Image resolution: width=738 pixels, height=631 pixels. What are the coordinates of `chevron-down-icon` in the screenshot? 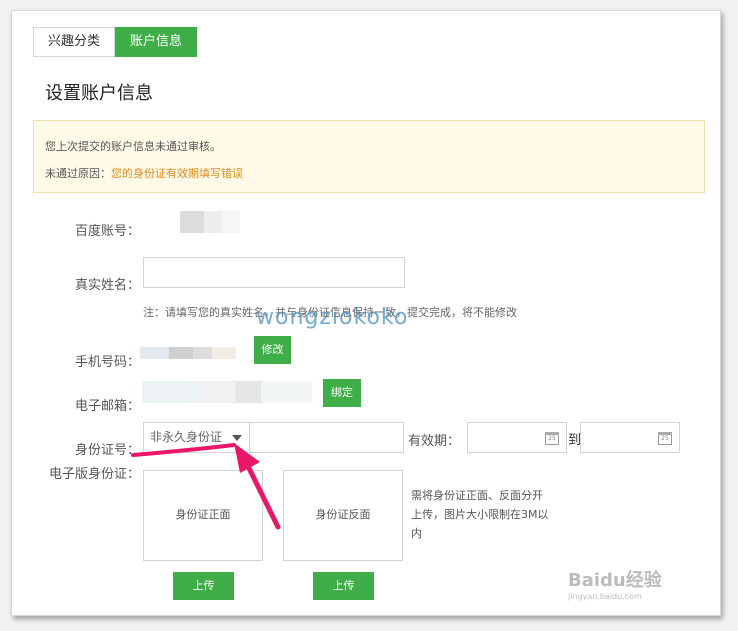 It's located at (237, 438).